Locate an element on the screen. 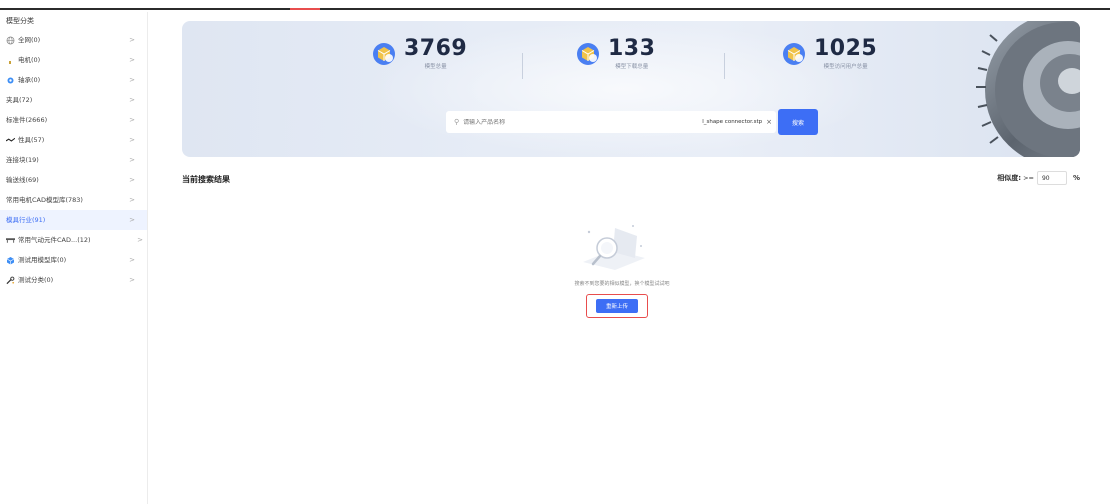 The width and height of the screenshot is (1110, 504). stat-visitor-total: 1025 模型访问用户总量 is located at coordinates (829, 53).